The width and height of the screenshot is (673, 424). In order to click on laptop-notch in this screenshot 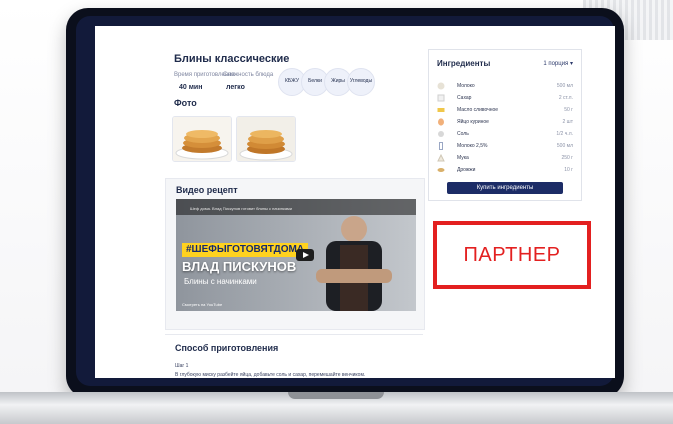, I will do `click(336, 395)`.